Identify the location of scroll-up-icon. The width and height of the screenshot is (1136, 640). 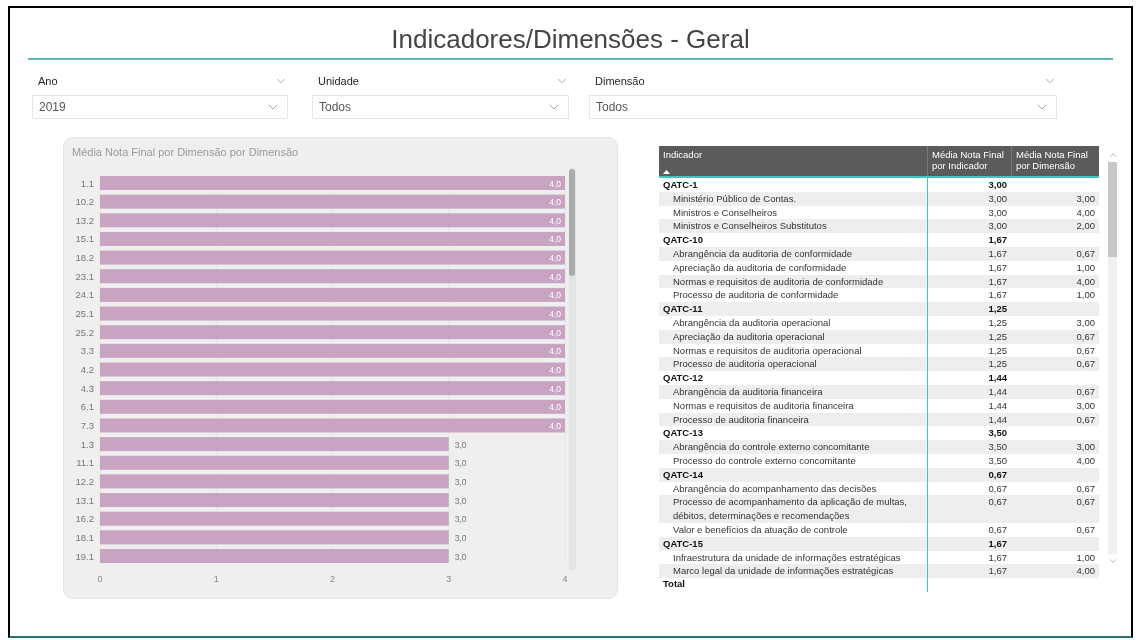
(1112, 155).